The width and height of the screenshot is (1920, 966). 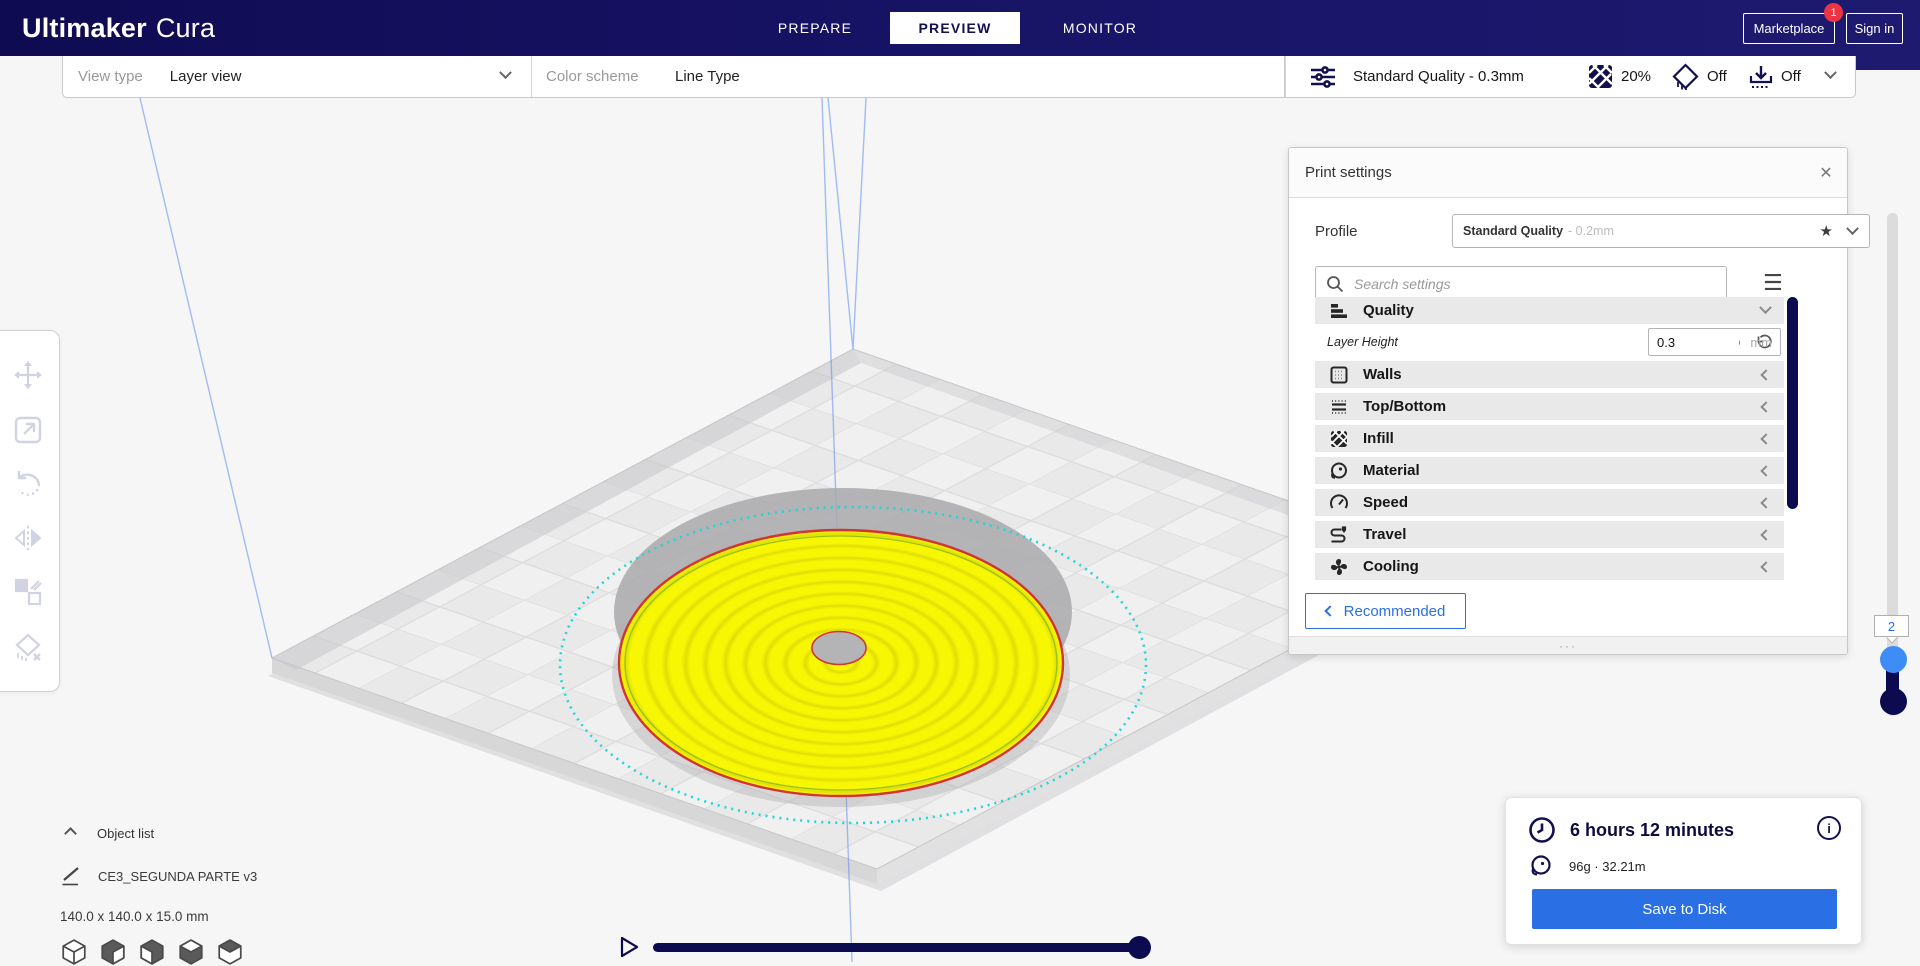 What do you see at coordinates (28, 647) in the screenshot?
I see `support-blocker-tool` at bounding box center [28, 647].